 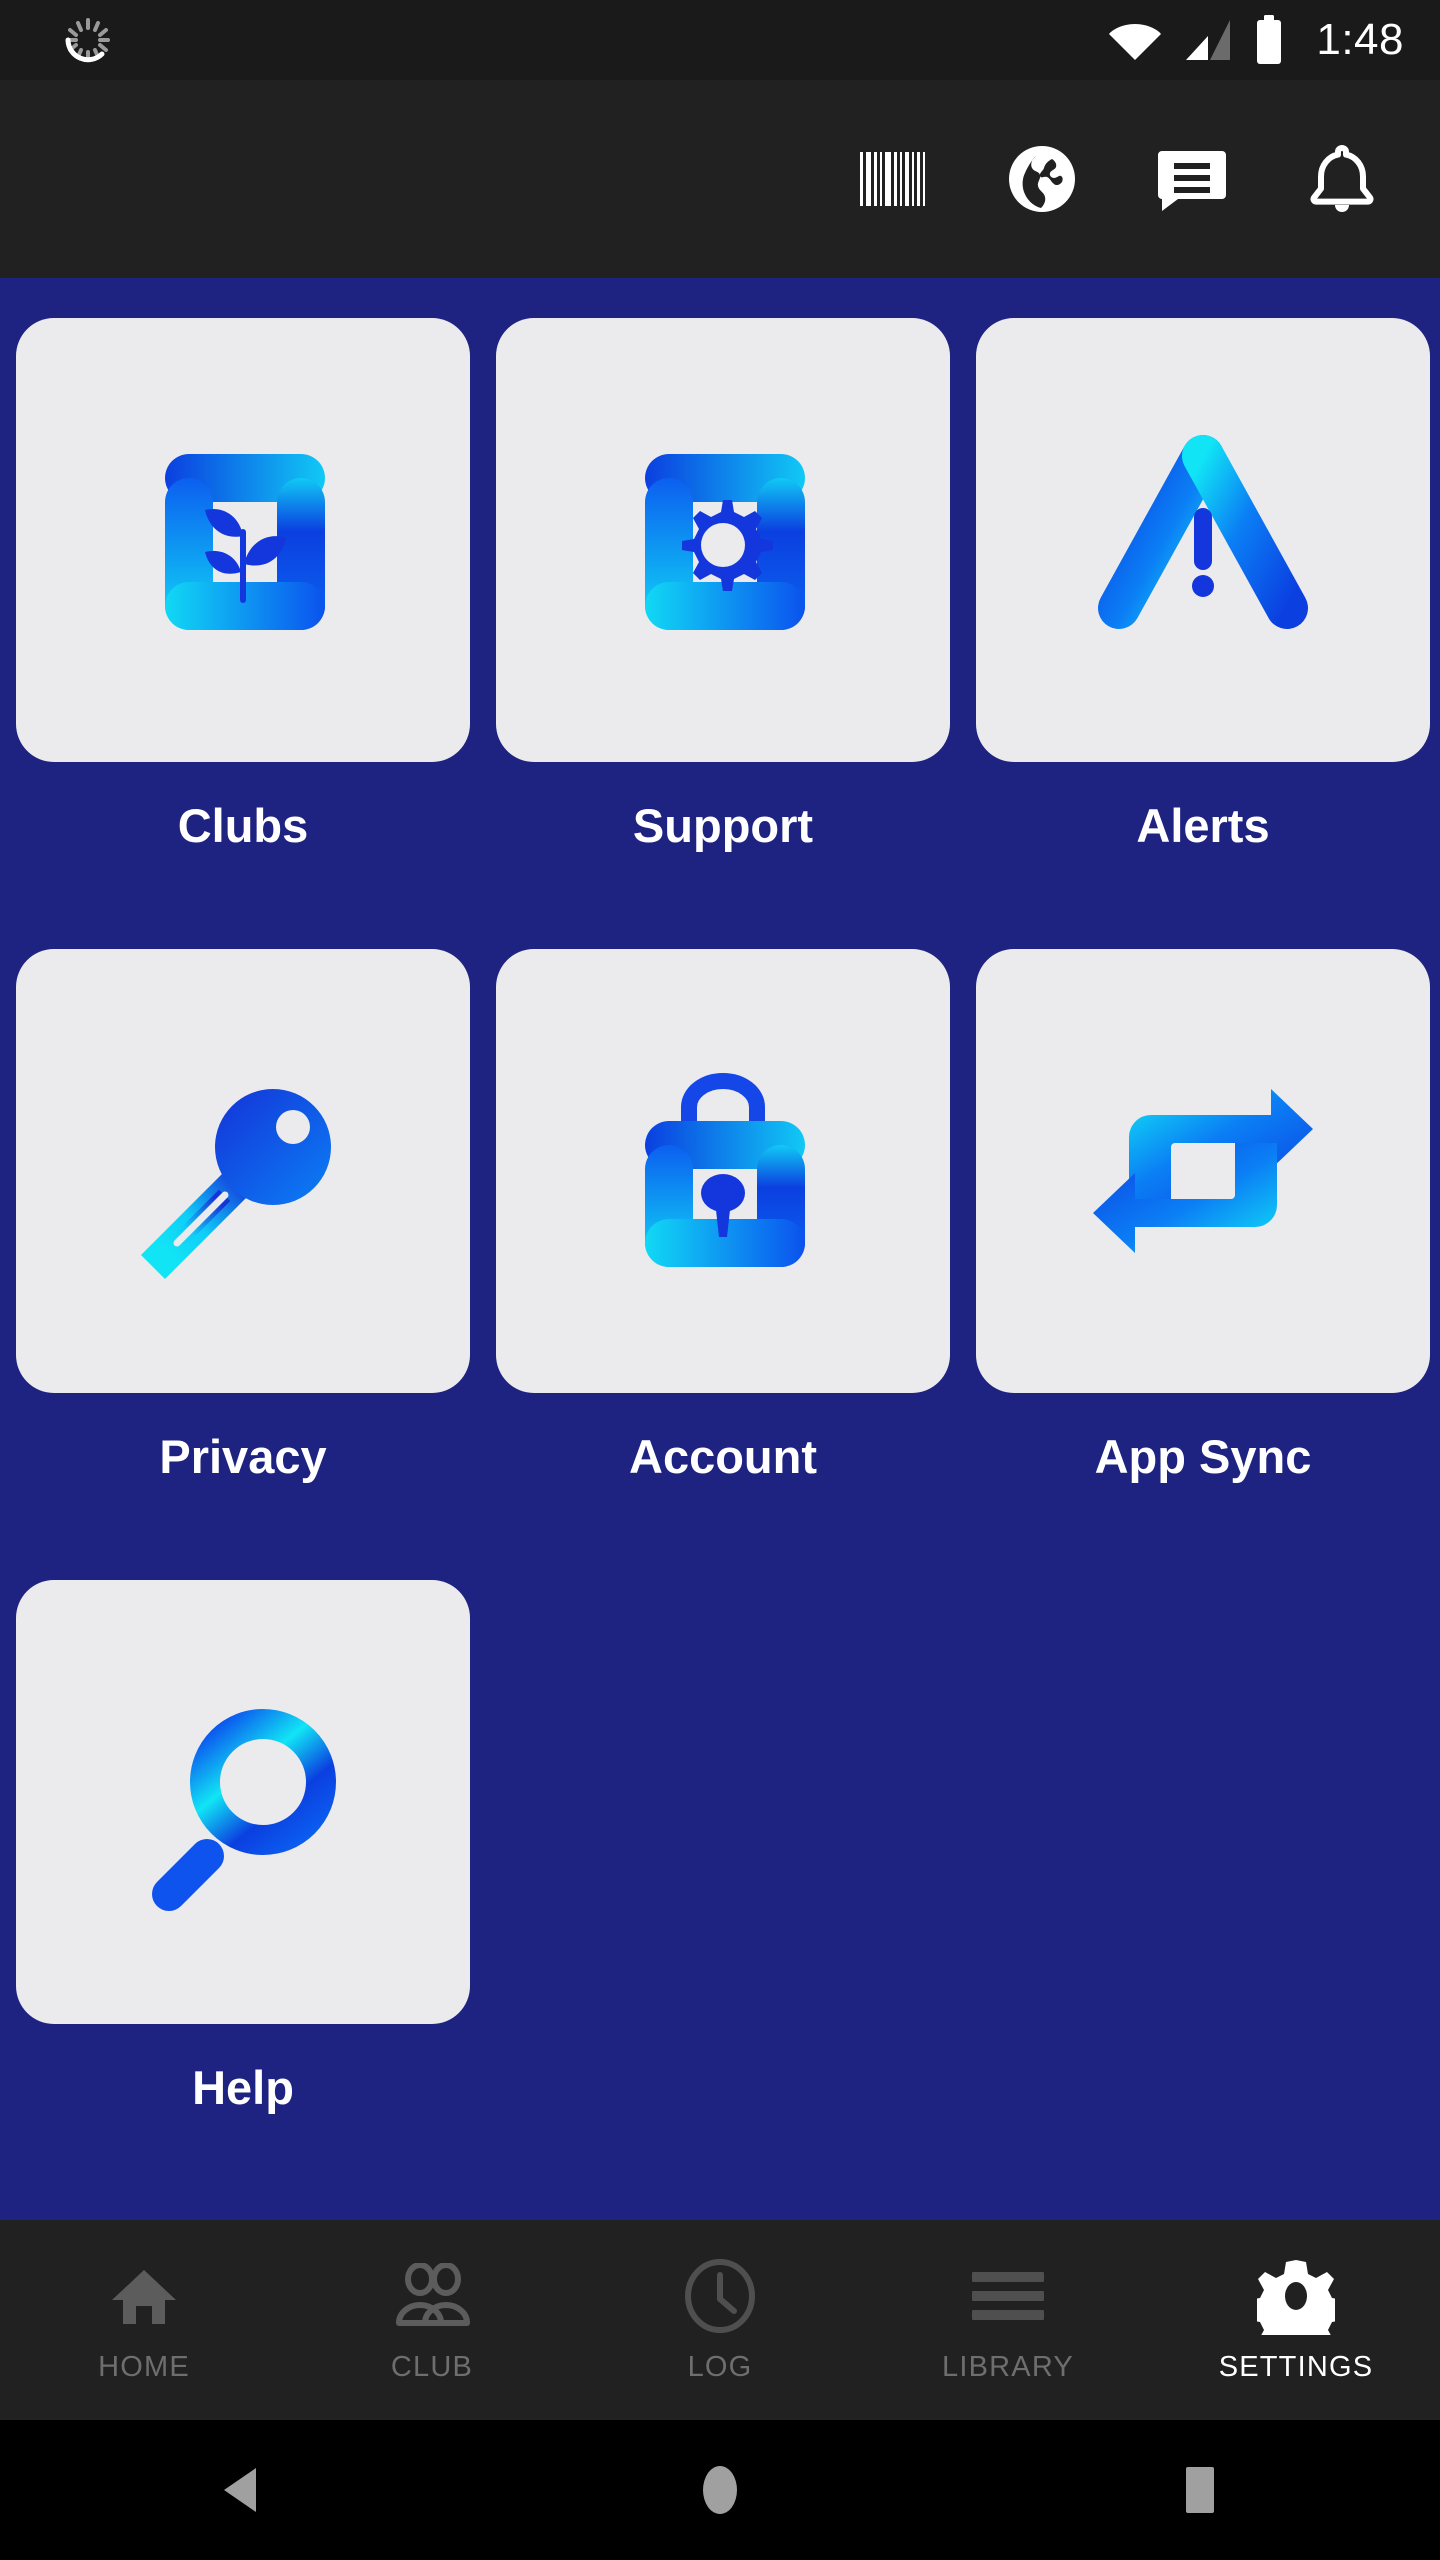 I want to click on bottom-navigation: HOME CLUB LOG LIBRARY SETTINGS, so click(x=720, y=2320).